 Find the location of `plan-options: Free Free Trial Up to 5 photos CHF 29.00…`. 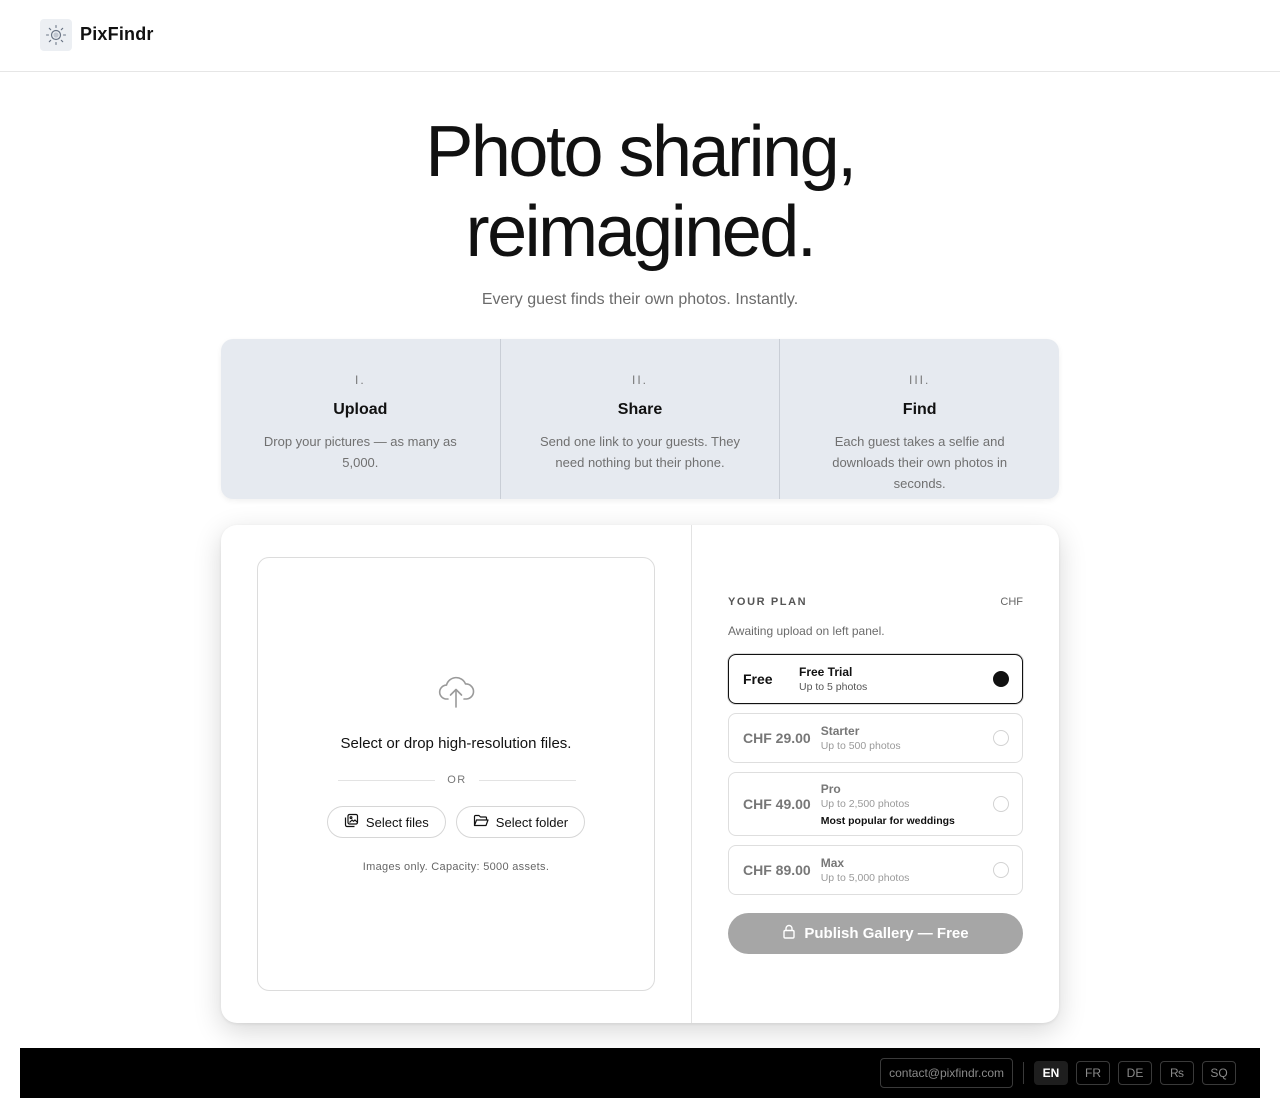

plan-options: Free Free Trial Up to 5 photos CHF 29.00… is located at coordinates (875, 779).